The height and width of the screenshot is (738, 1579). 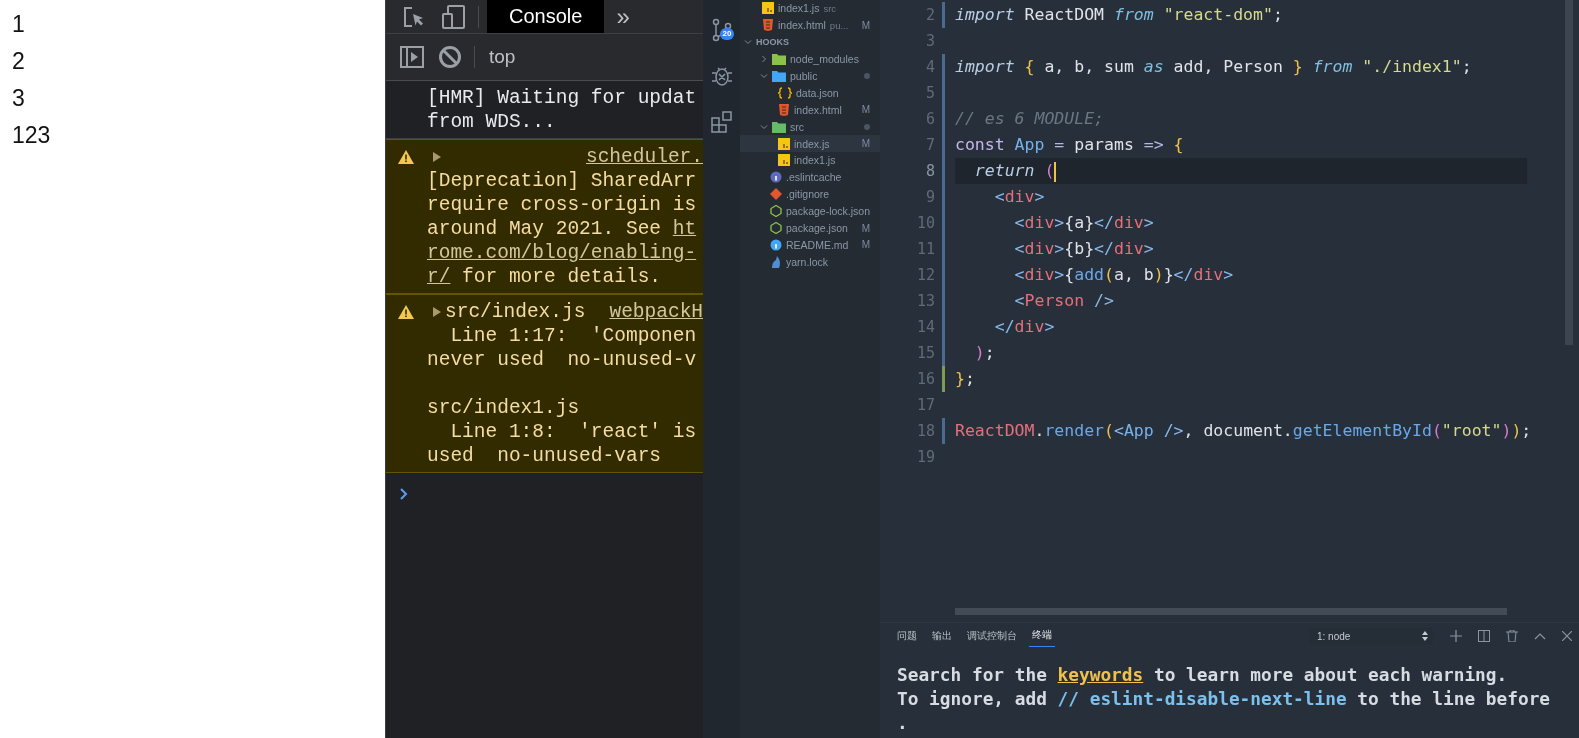 I want to click on code-token: ., so click(x=1039, y=430).